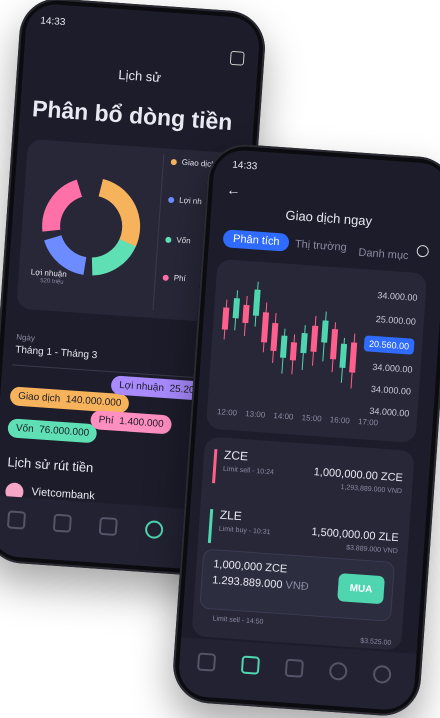 This screenshot has width=440, height=718. What do you see at coordinates (184, 200) in the screenshot?
I see `legend-loi-nhuan: Lợi nh` at bounding box center [184, 200].